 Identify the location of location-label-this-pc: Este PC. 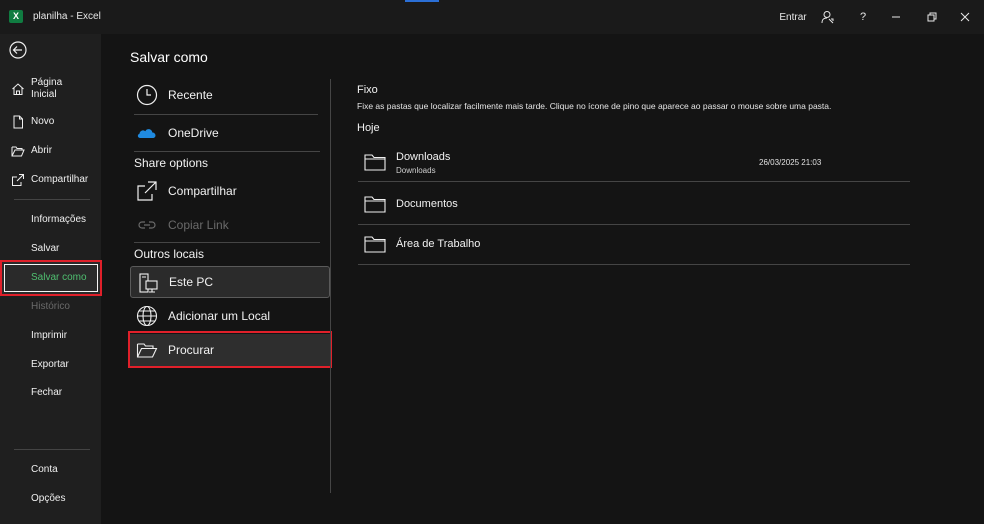
(191, 282).